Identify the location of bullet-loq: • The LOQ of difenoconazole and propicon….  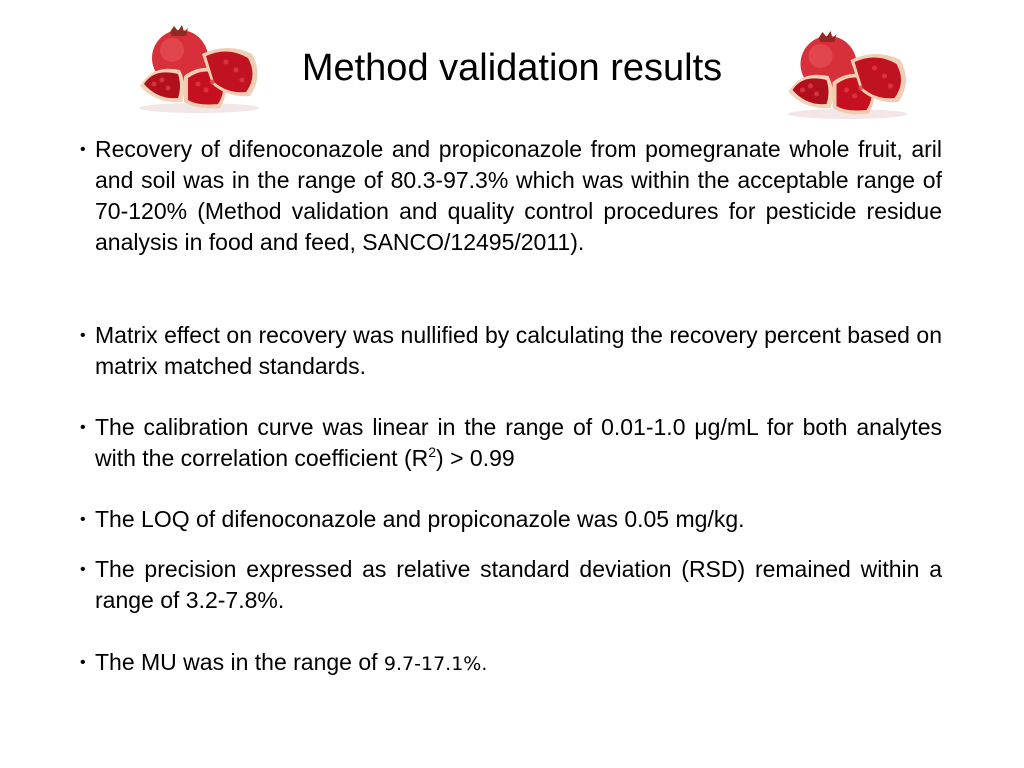
(511, 519).